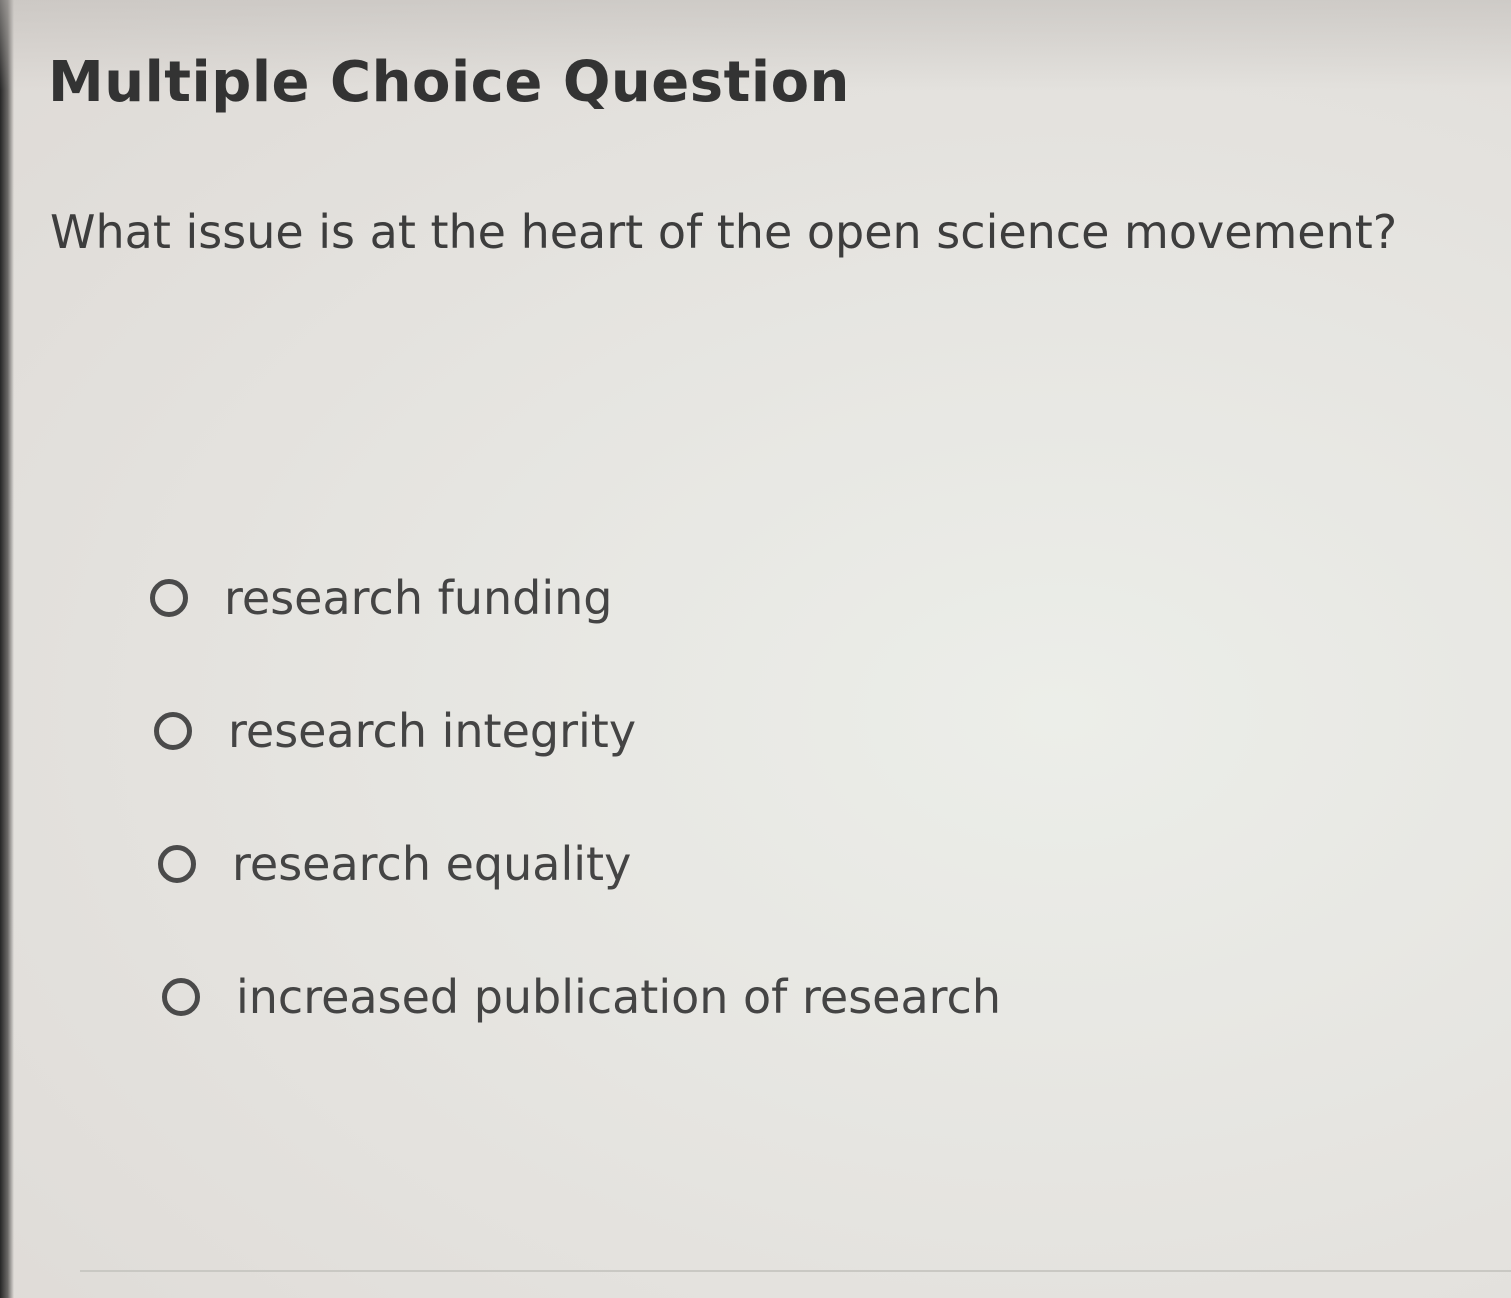 Image resolution: width=1511 pixels, height=1298 pixels. Describe the element at coordinates (795, 1271) in the screenshot. I see `section-divider` at that location.